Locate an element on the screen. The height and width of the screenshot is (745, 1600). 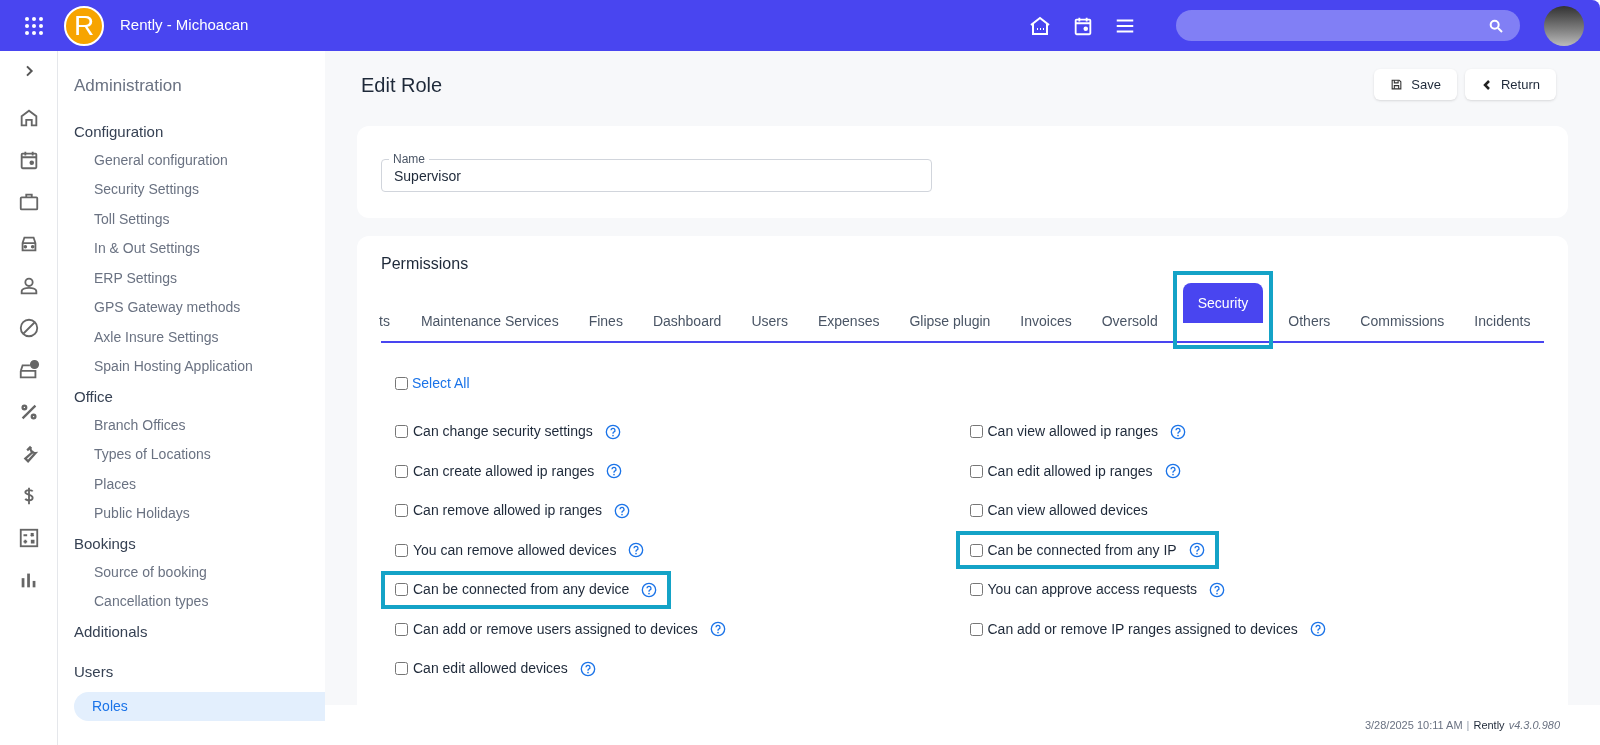
logo: R is located at coordinates (84, 25).